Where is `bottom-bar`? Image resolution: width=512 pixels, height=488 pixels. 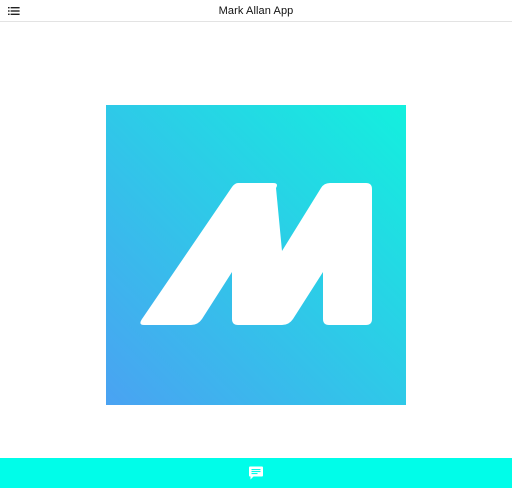
bottom-bar is located at coordinates (256, 473).